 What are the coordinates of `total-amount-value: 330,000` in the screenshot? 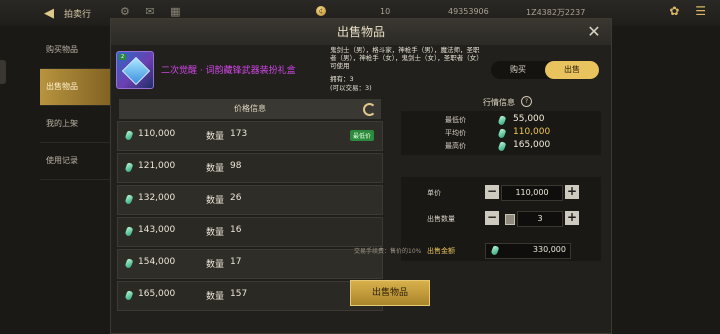 It's located at (549, 249).